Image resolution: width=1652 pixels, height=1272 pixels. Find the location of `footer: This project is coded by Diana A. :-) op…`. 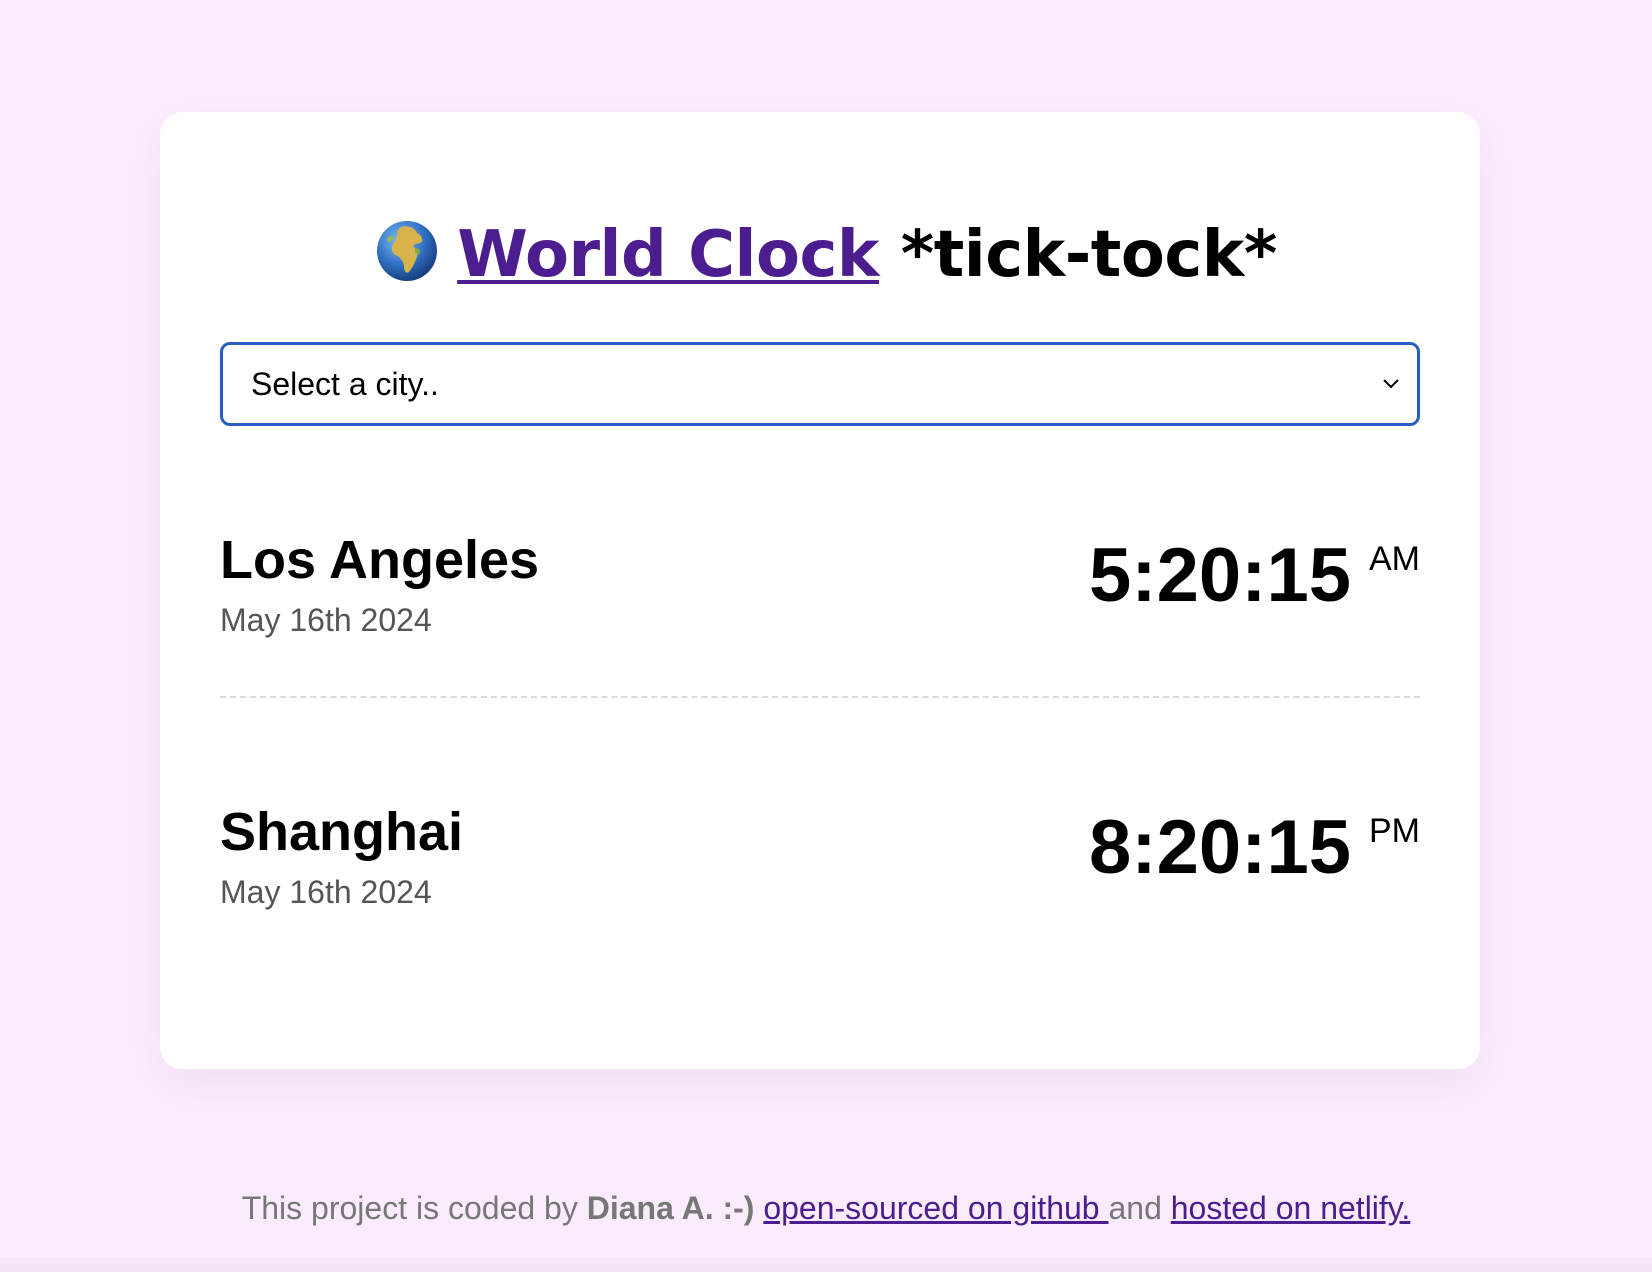

footer: This project is coded by Diana A. :-) op… is located at coordinates (826, 1208).